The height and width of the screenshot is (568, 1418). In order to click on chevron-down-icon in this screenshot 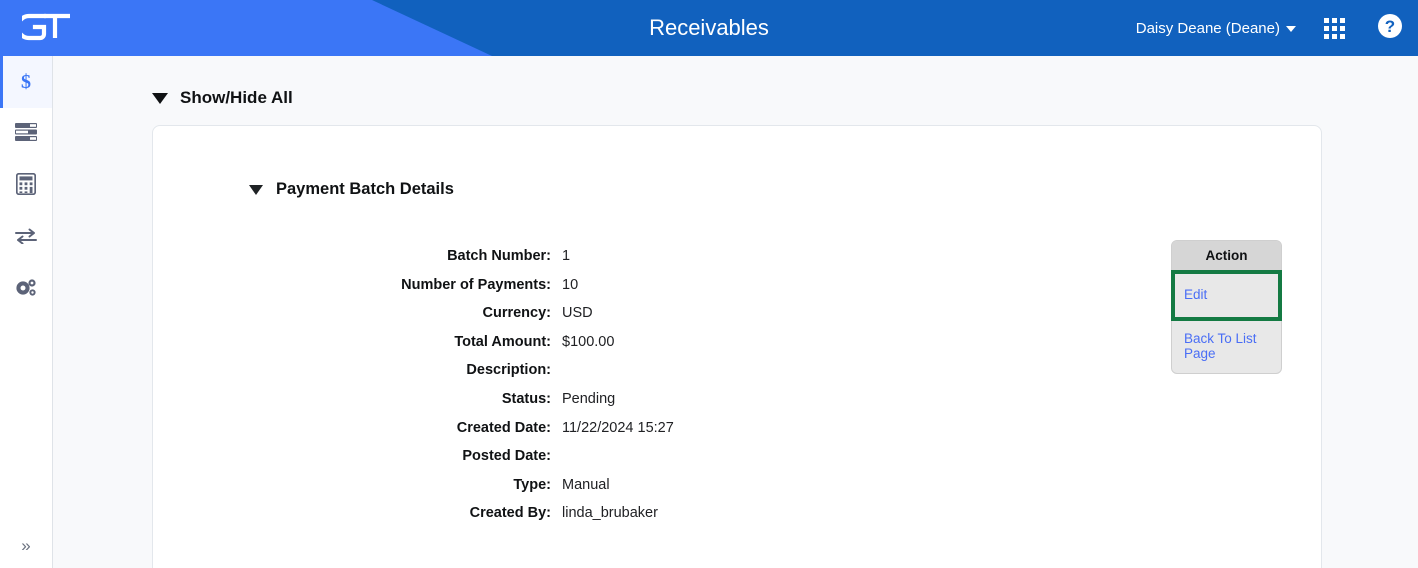, I will do `click(1291, 29)`.